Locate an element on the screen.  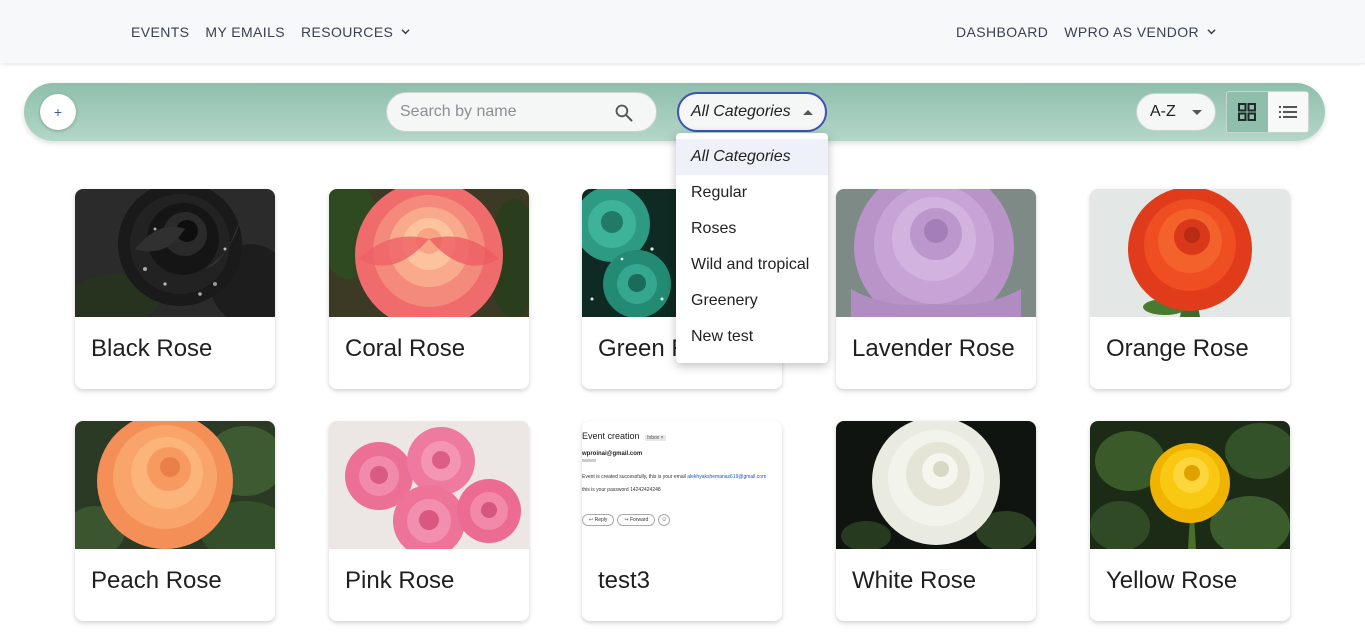
product-card-white-rose: White Rose is located at coordinates (936, 521).